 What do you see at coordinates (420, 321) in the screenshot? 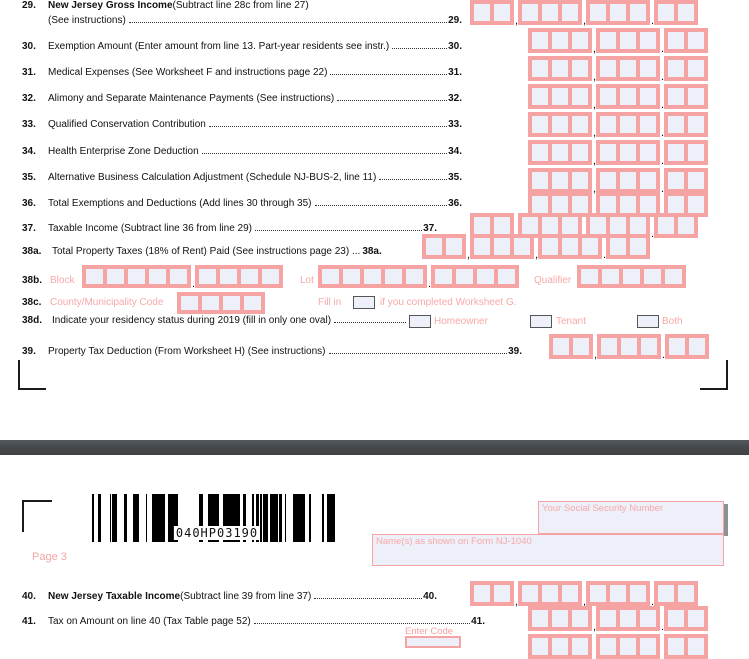
I see `homeowner-oval` at bounding box center [420, 321].